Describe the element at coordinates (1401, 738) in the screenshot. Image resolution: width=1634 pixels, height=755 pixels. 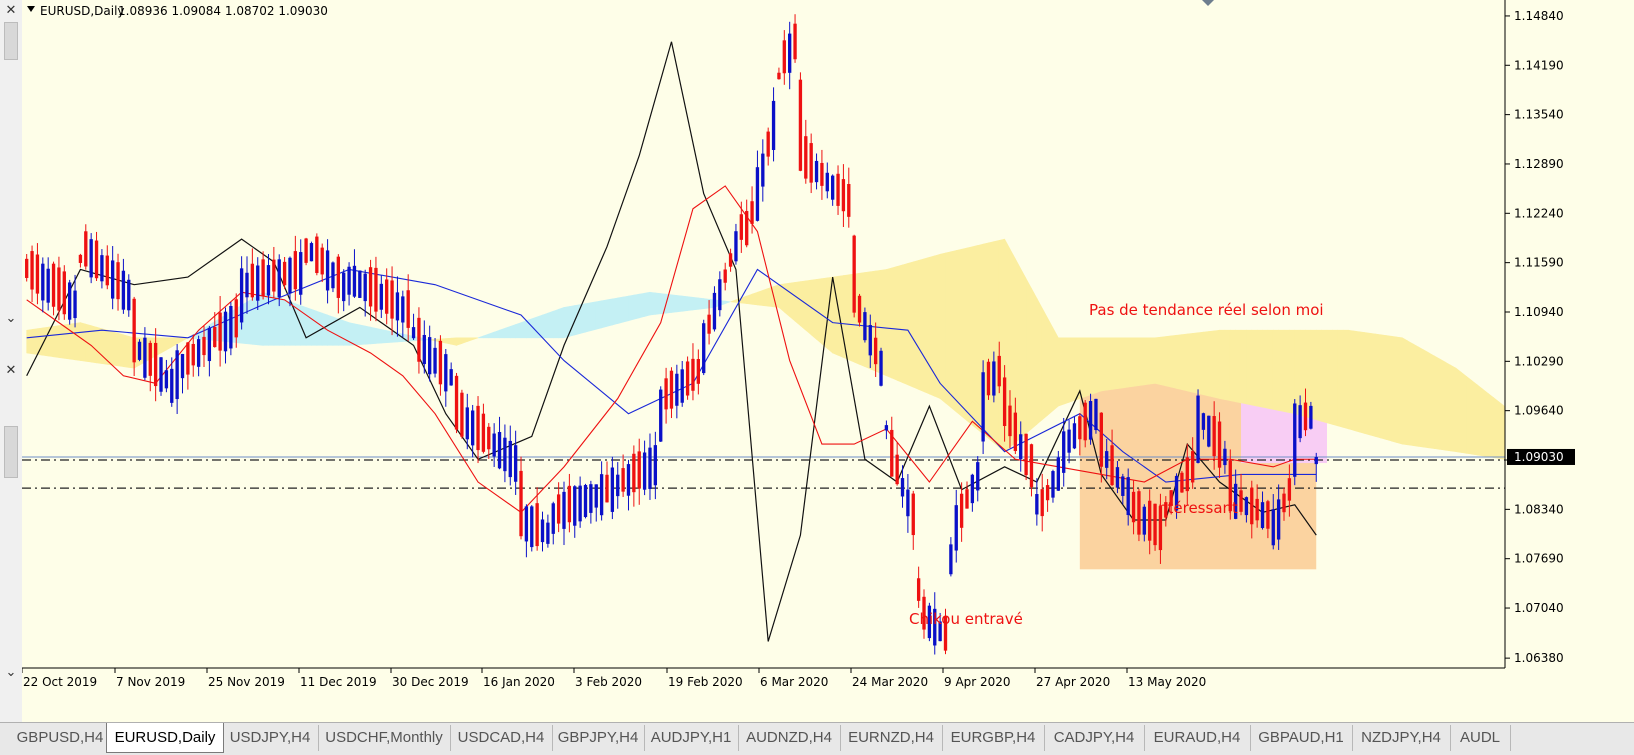
I see `symbol-tab: NZDJPY,H4` at that location.